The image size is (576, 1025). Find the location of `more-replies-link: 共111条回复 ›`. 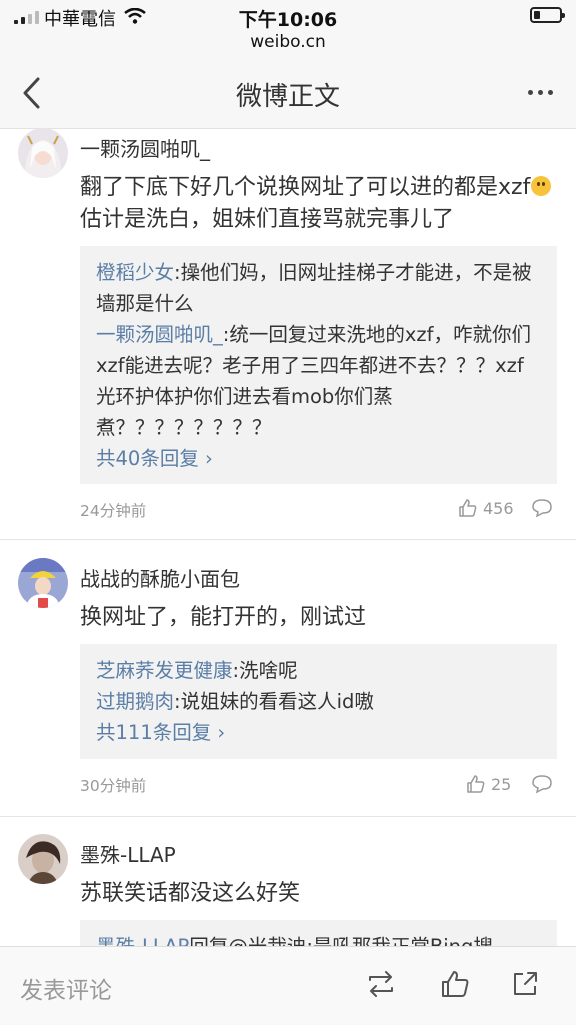

more-replies-link: 共111条回复 › is located at coordinates (318, 732).